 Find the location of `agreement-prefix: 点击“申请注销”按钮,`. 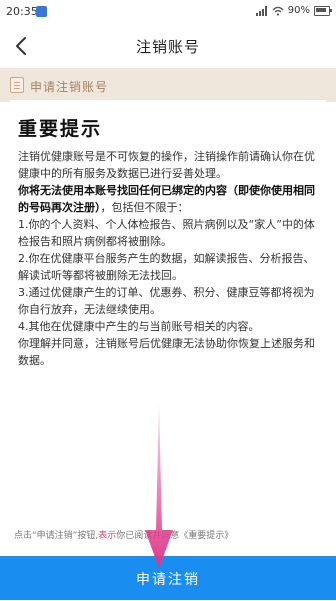

agreement-prefix: 点击“申请注销”按钮, is located at coordinates (56, 536).